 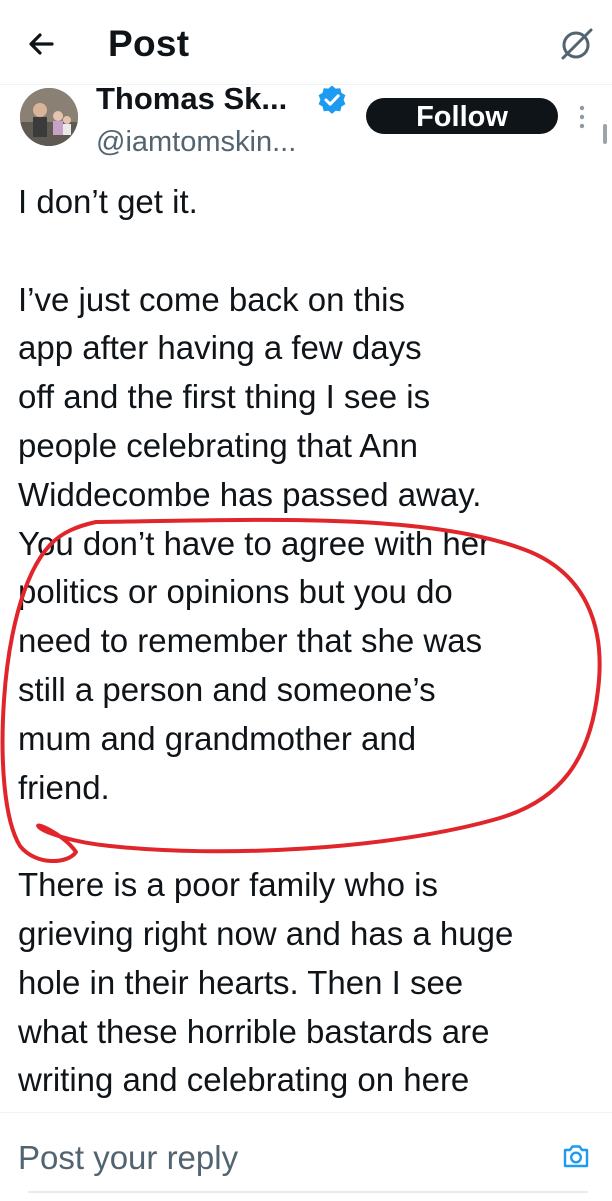 What do you see at coordinates (64, 787) in the screenshot?
I see `post-text-line: friend.` at bounding box center [64, 787].